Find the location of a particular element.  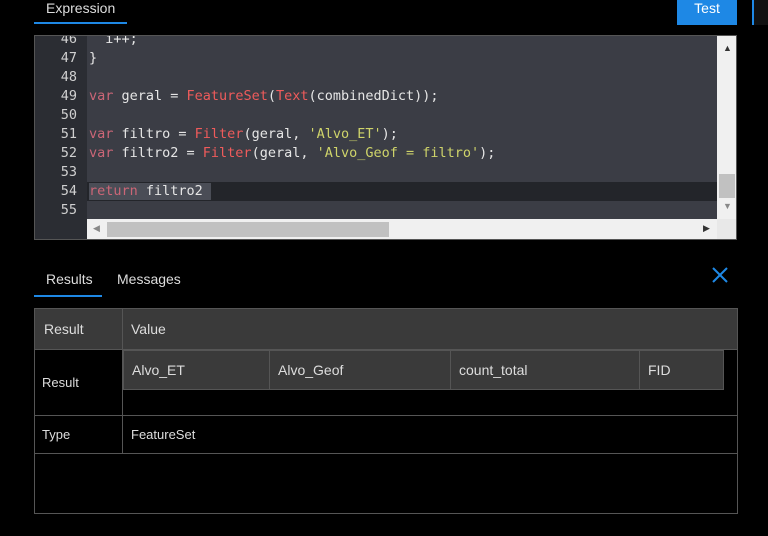

code-line: i++; is located at coordinates (113, 41).